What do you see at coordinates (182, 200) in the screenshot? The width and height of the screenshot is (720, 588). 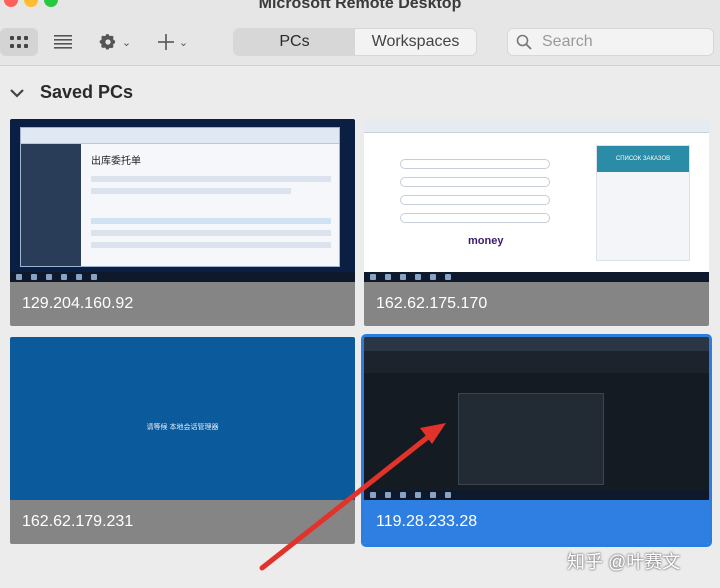 I see `pc-preview: 出库委托单` at bounding box center [182, 200].